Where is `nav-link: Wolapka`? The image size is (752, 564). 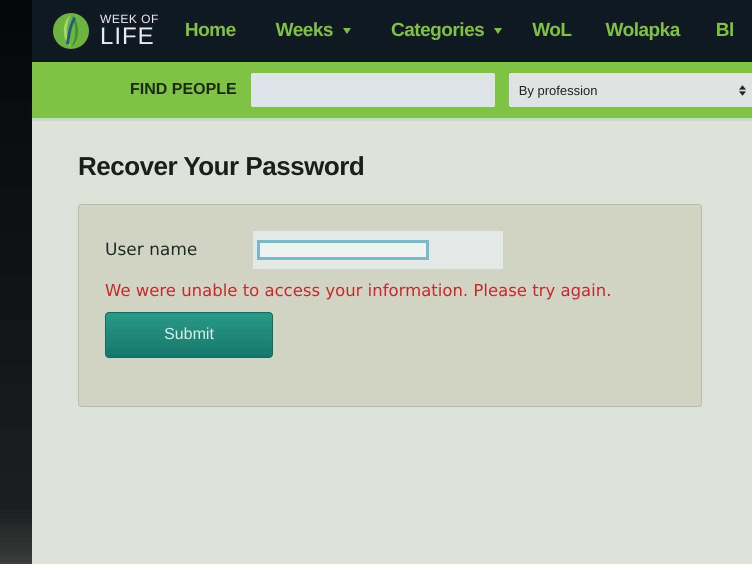 nav-link: Wolapka is located at coordinates (661, 31).